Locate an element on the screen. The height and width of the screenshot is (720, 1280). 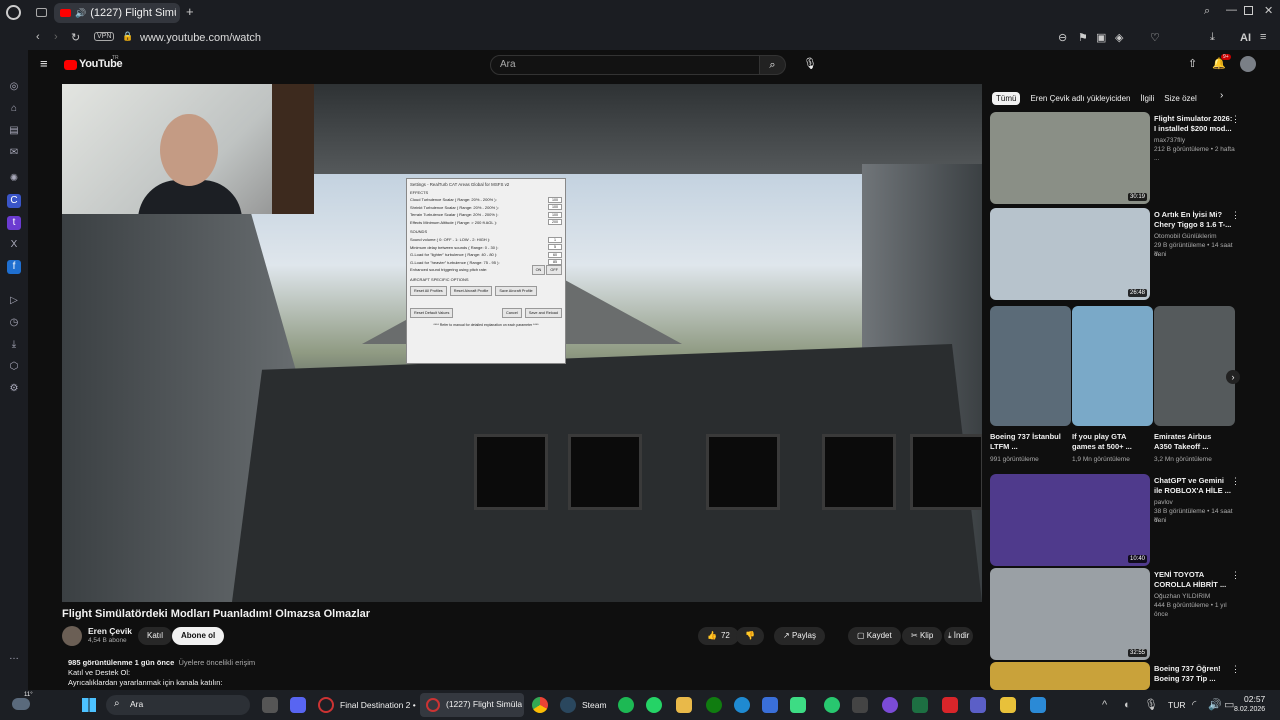
taskbar-app-final-destination: Final Destination 2 • is located at coordinates (378, 705).